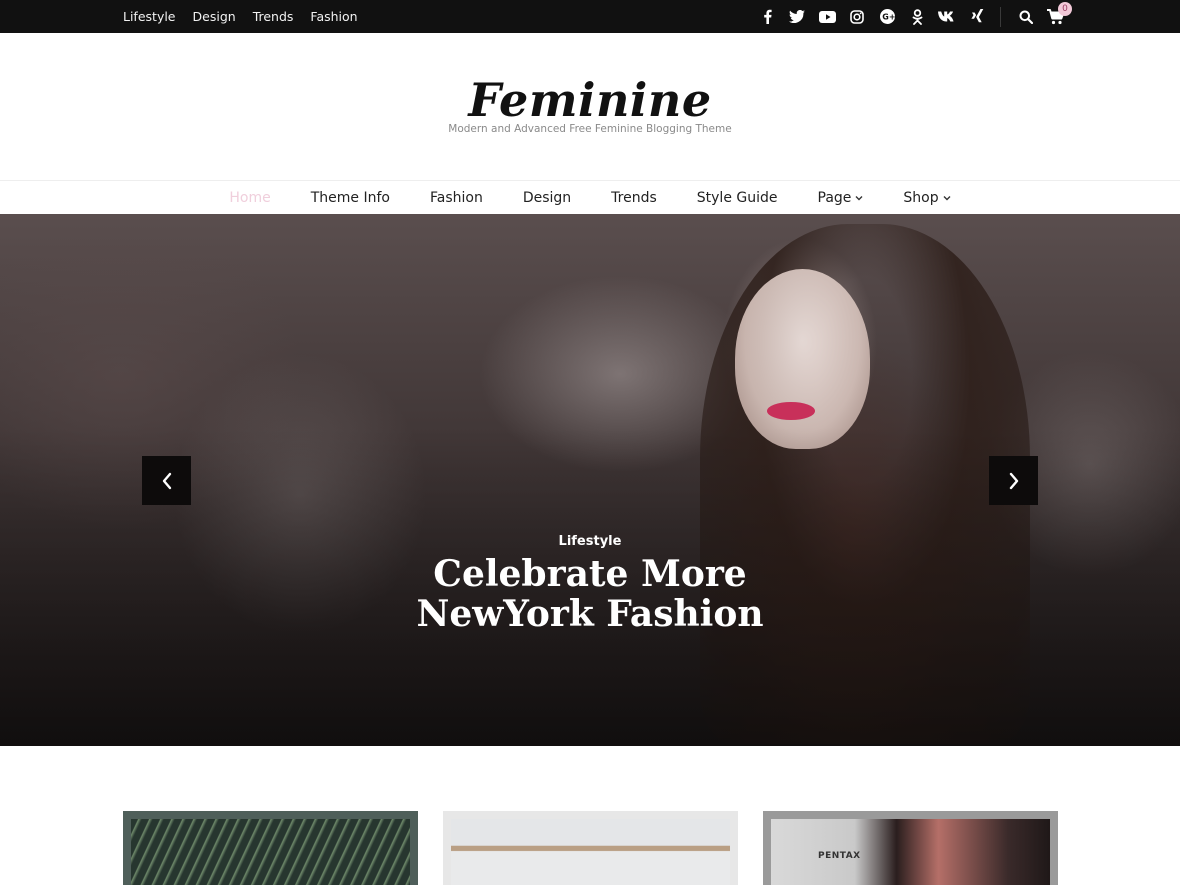 This screenshot has height=885, width=1180. Describe the element at coordinates (214, 16) in the screenshot. I see `top-link-design: Design` at that location.